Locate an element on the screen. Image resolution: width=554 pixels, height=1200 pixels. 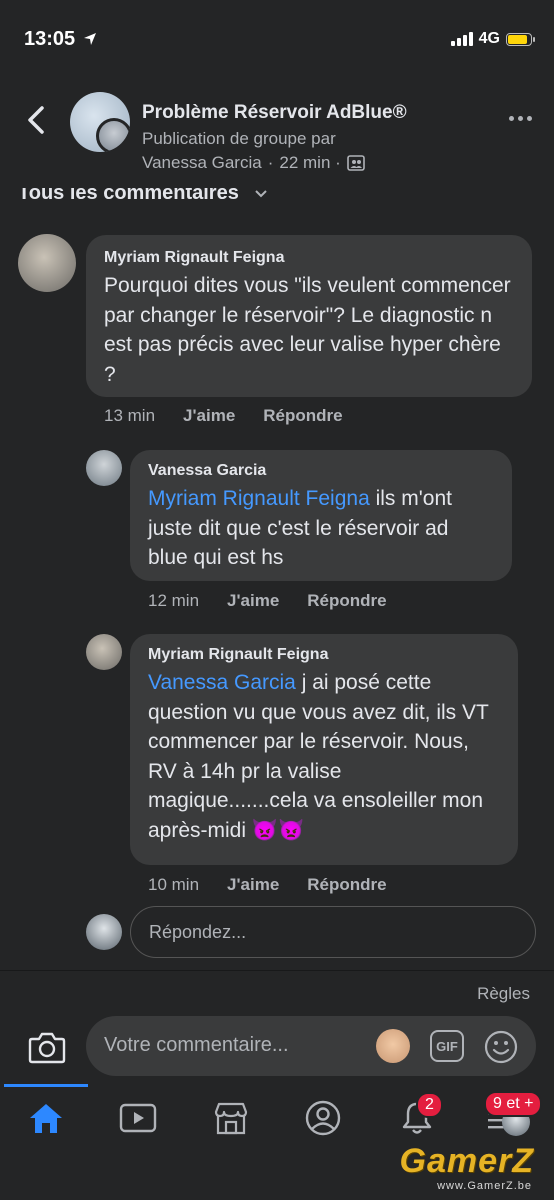
comment-time: 10 min is located at coordinates (174, 884).